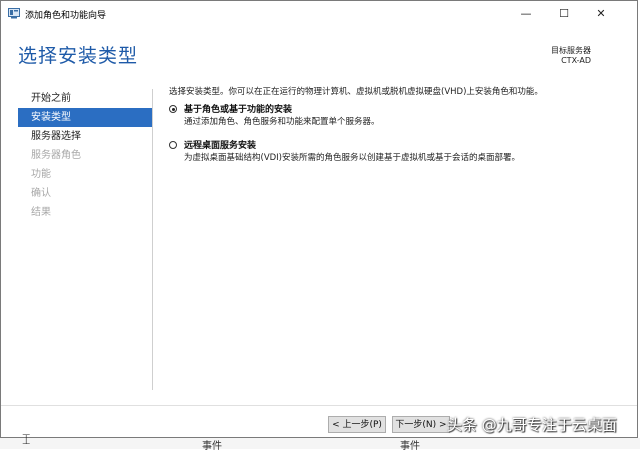 The width and height of the screenshot is (640, 452). I want to click on nav-item-server-selection: 服务器选择, so click(85, 136).